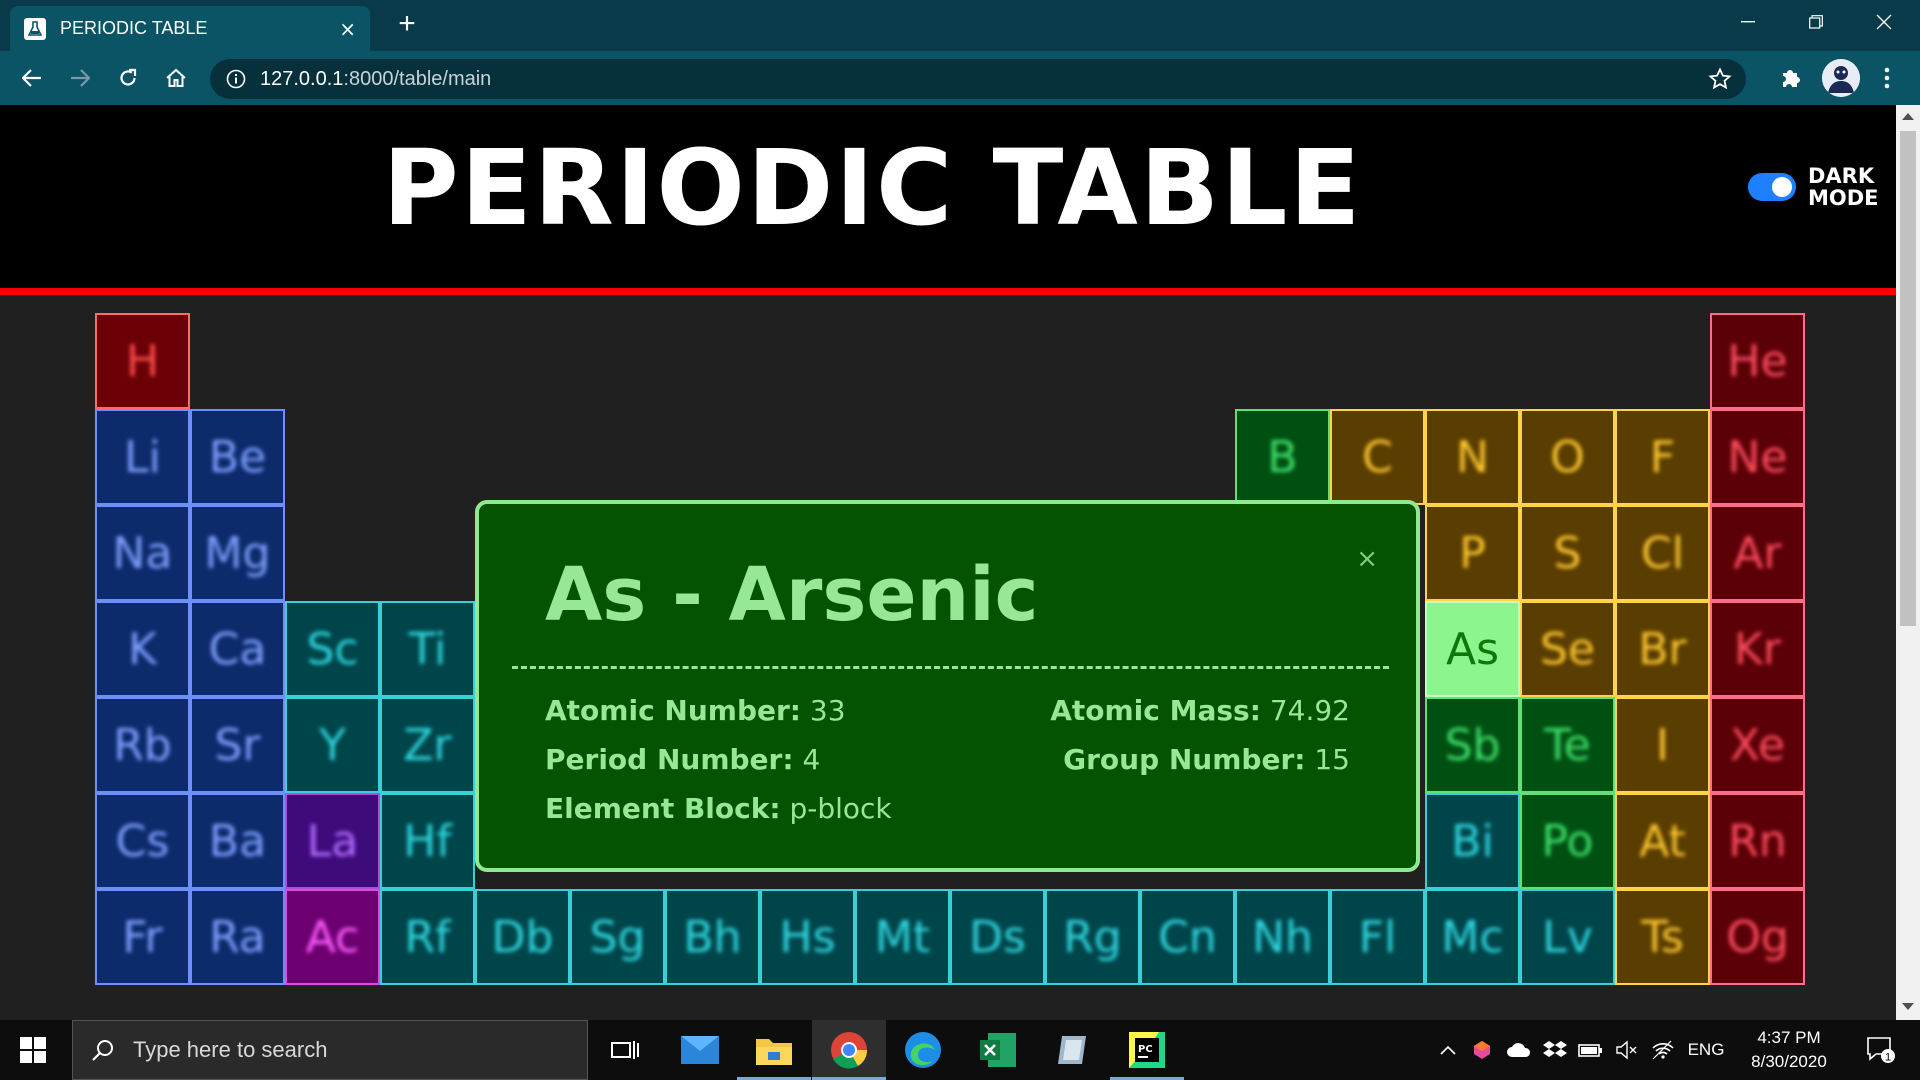 The height and width of the screenshot is (1080, 1920). I want to click on element-tile-k: K, so click(142, 649).